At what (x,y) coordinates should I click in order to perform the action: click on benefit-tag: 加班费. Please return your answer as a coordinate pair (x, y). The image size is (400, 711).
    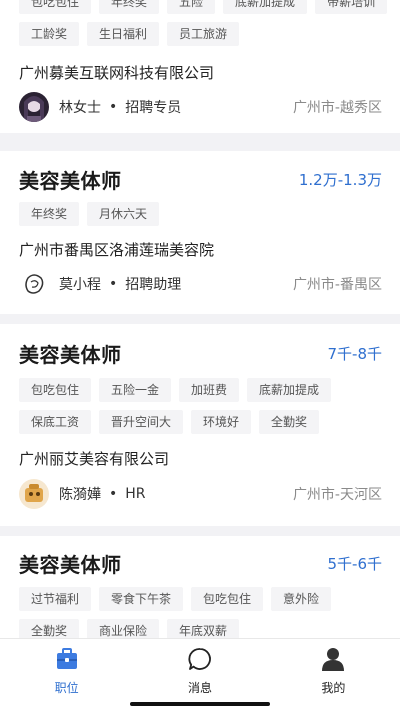
    Looking at the image, I should click on (209, 390).